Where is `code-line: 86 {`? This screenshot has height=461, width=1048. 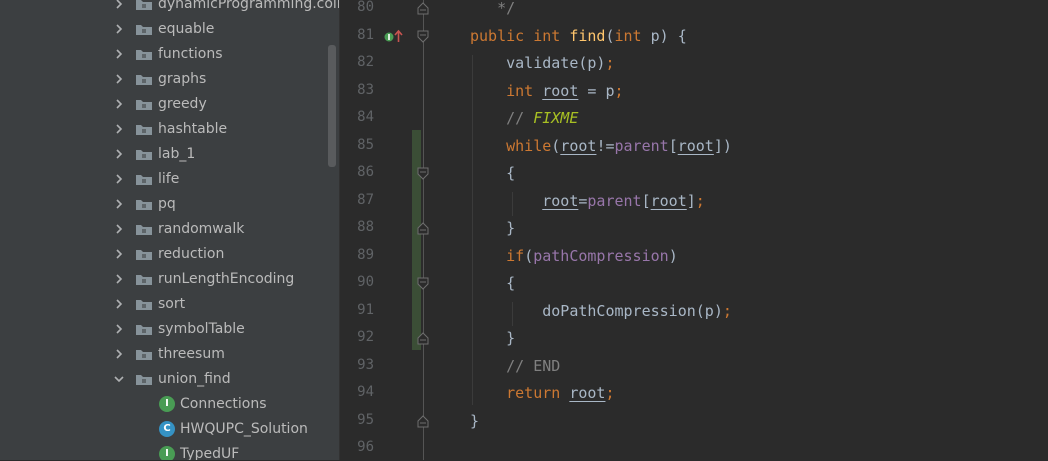 code-line: 86 { is located at coordinates (694, 172).